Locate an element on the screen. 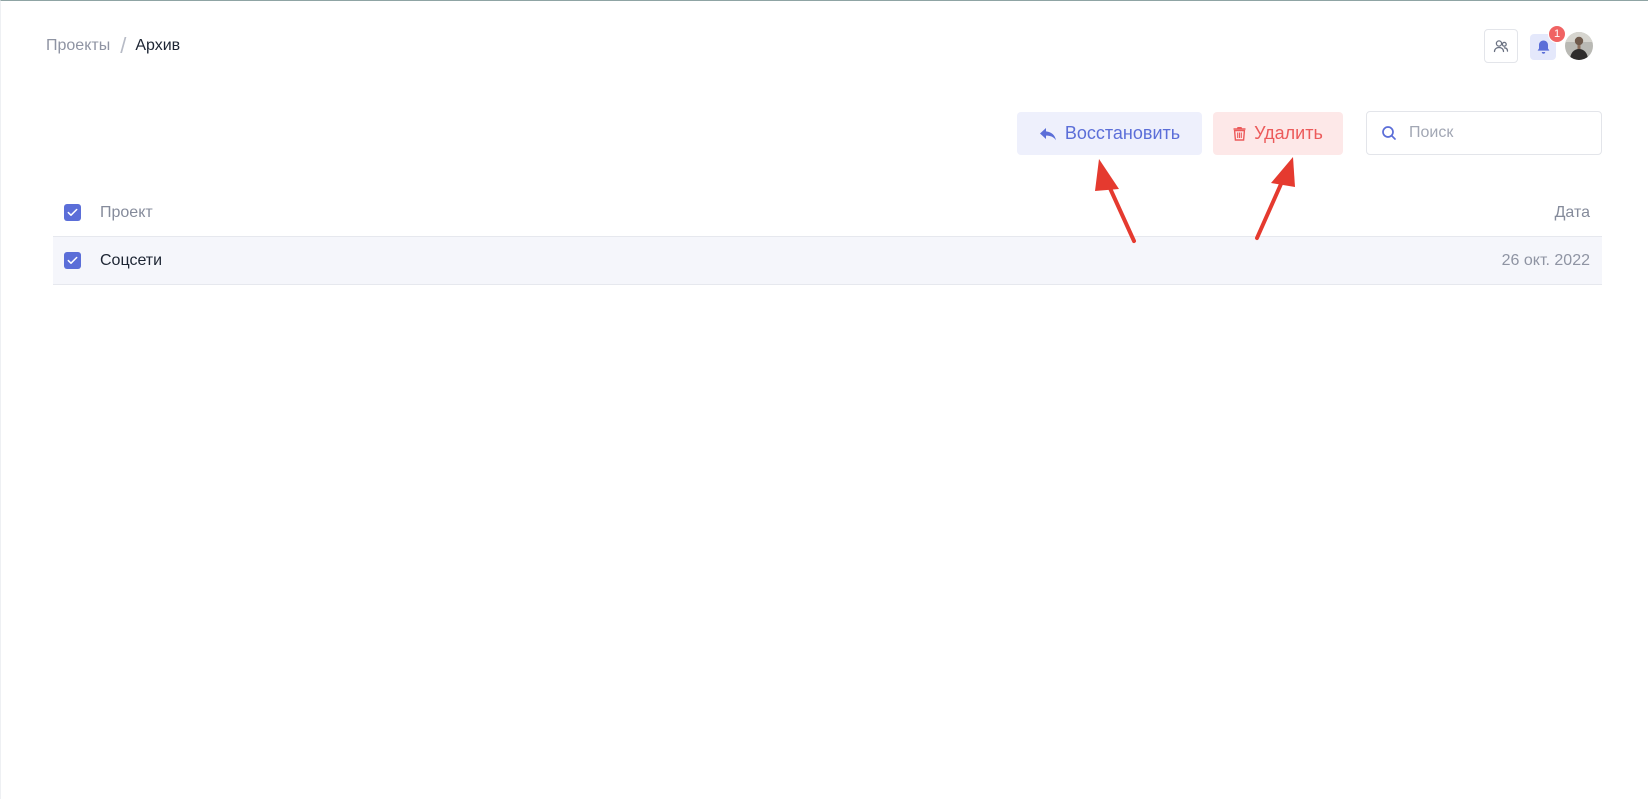 Image resolution: width=1648 pixels, height=799 pixels. archive-table: Проект Дата Соцсети 26 окт. 2022 is located at coordinates (827, 237).